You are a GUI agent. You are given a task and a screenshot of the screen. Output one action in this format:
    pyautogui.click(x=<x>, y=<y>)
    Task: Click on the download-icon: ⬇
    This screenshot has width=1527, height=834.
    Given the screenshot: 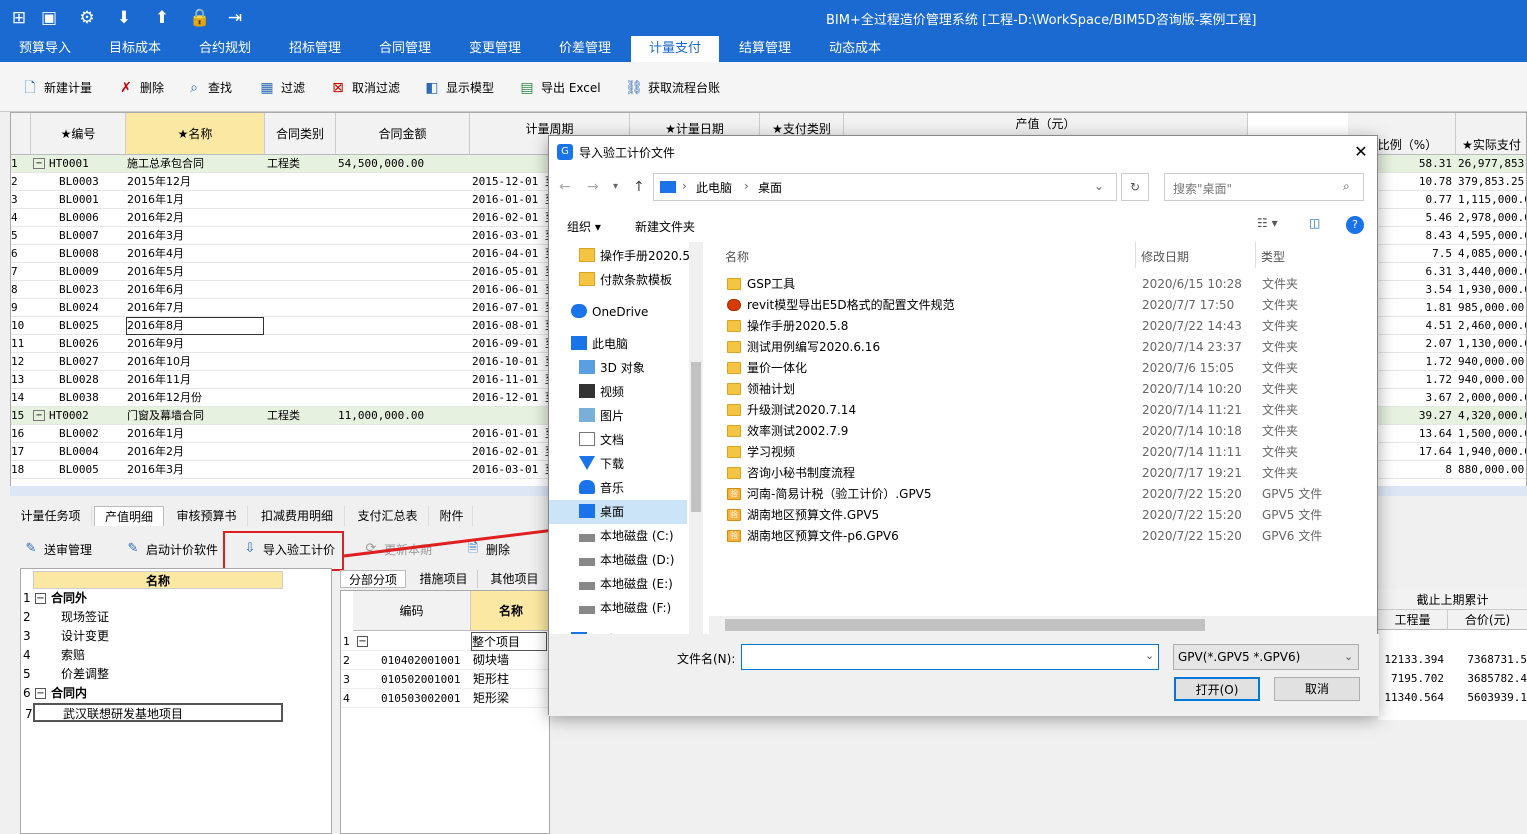 What is the action you would take?
    pyautogui.click(x=124, y=18)
    